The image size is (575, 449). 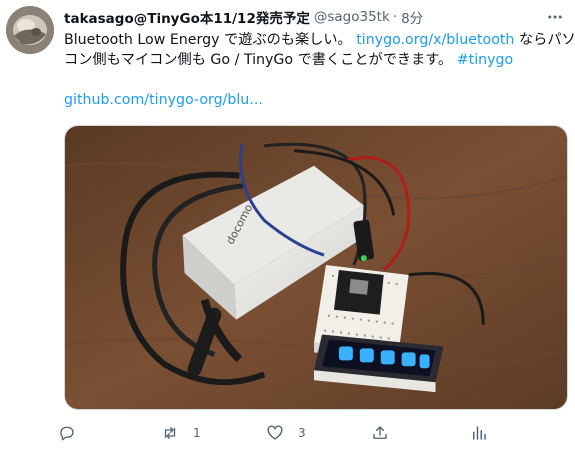 I want to click on analytics-icon, so click(x=479, y=433).